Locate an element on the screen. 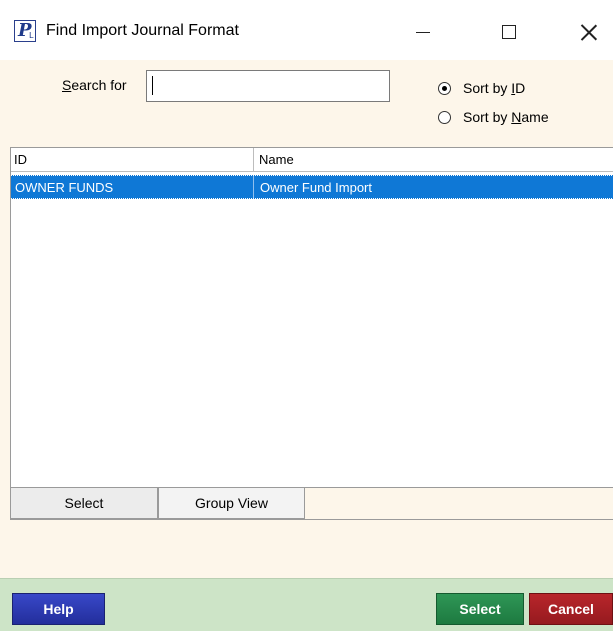 This screenshot has width=613, height=631. window-title: Find Import Journal Format is located at coordinates (142, 30).